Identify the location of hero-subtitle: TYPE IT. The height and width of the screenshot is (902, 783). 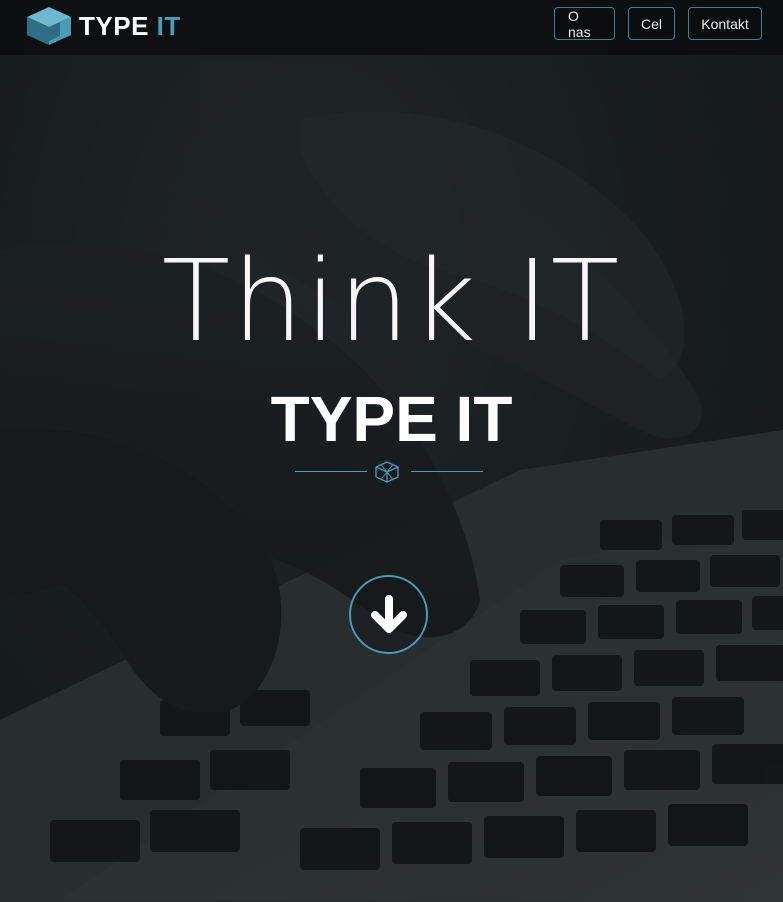
(391, 419).